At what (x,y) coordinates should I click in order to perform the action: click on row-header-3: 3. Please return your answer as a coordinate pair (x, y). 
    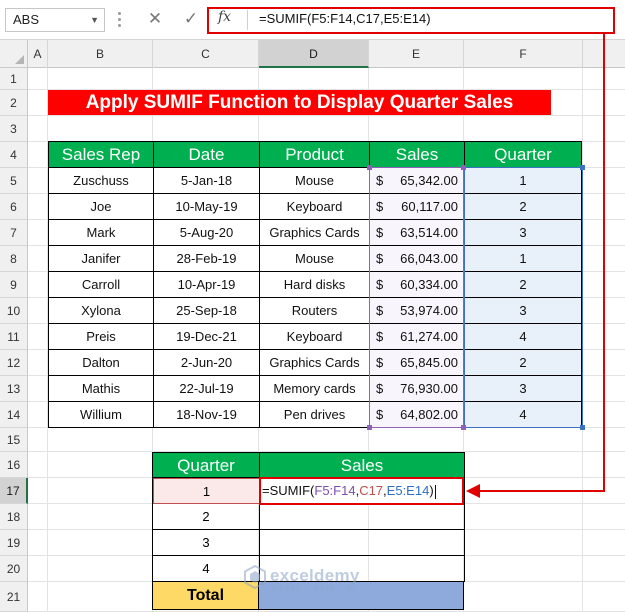
    Looking at the image, I should click on (14, 129).